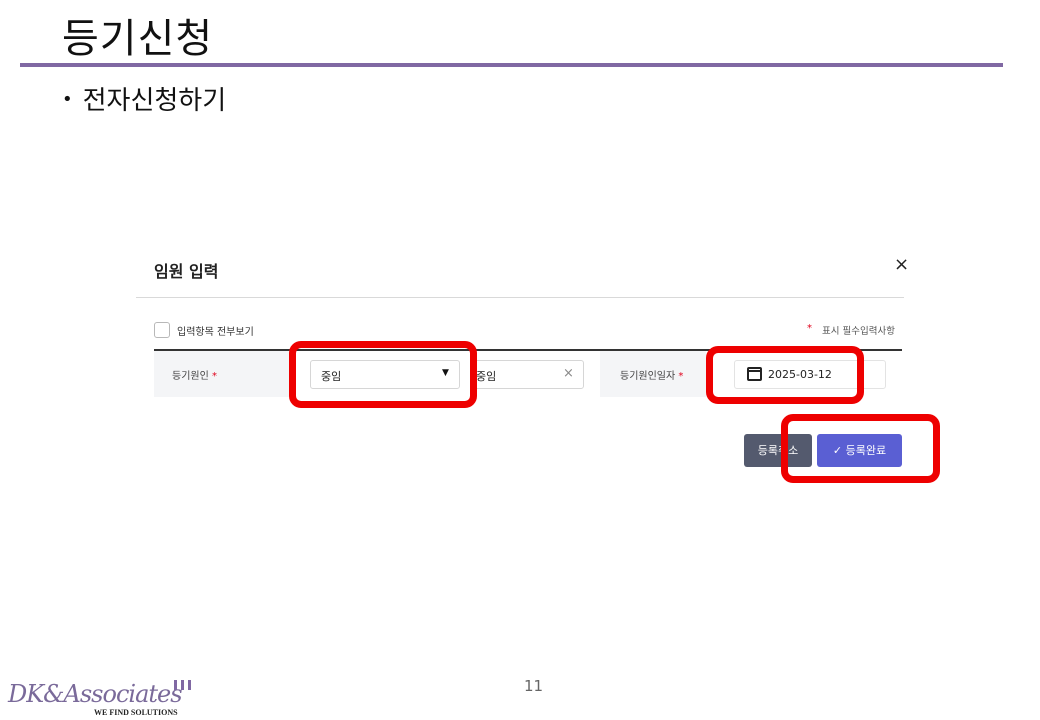 This screenshot has width=1040, height=720. What do you see at coordinates (183, 685) in the screenshot?
I see `logo-bars-icon` at bounding box center [183, 685].